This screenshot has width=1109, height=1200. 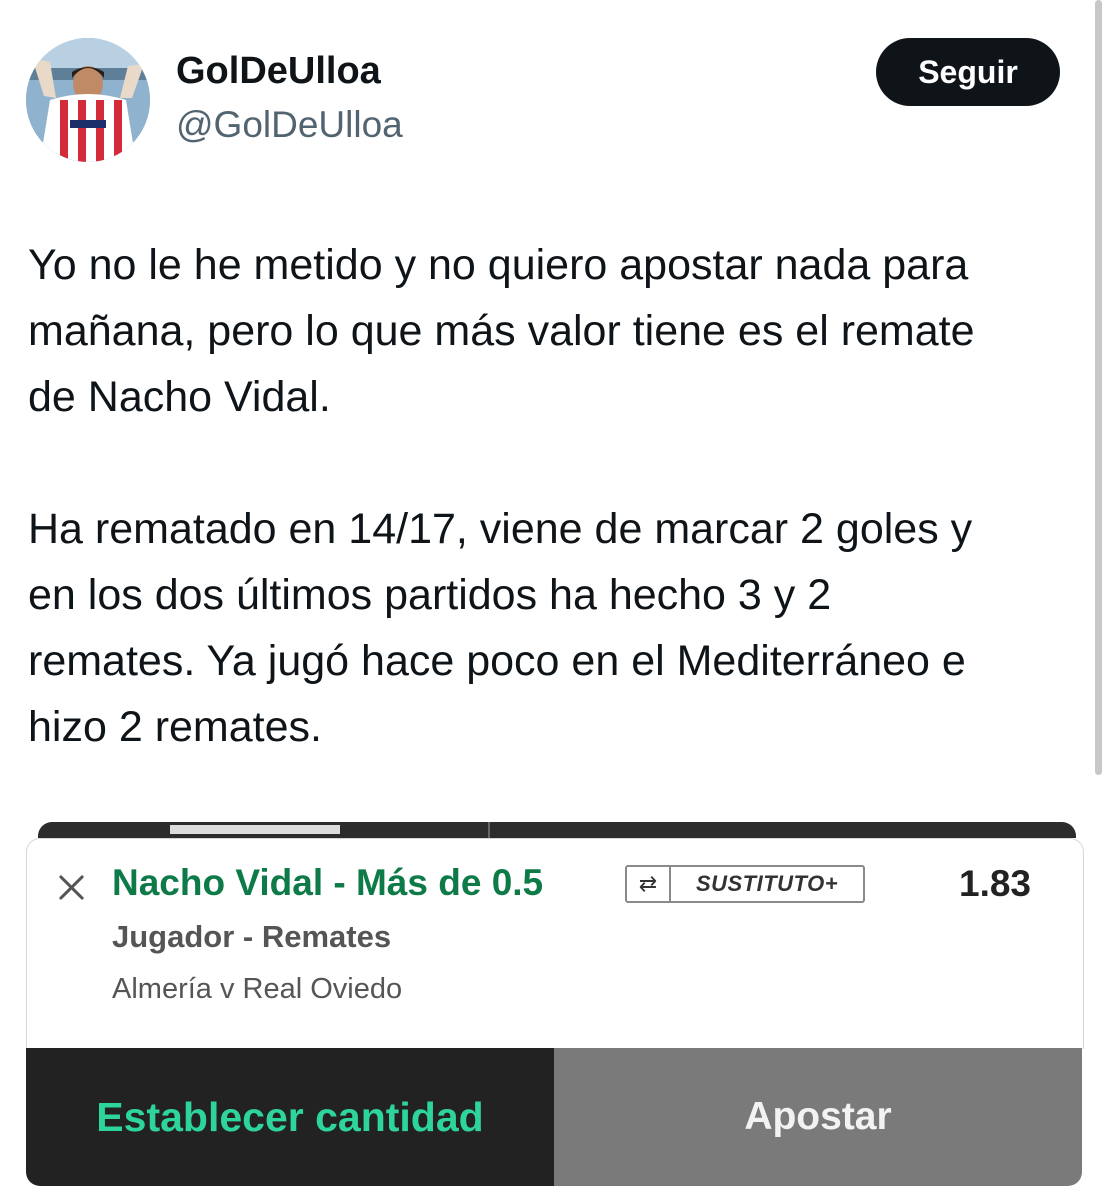 What do you see at coordinates (1098, 387) in the screenshot?
I see `scrollbar` at bounding box center [1098, 387].